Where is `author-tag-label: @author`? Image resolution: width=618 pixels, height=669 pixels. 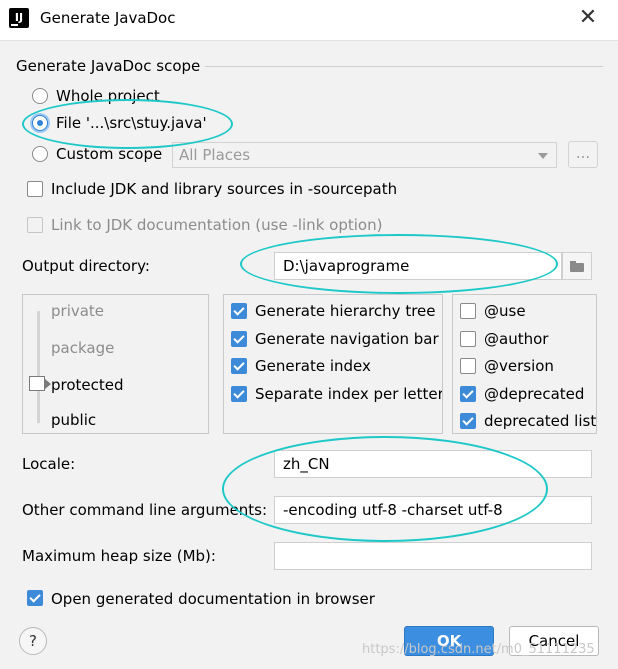
author-tag-label: @author is located at coordinates (516, 339).